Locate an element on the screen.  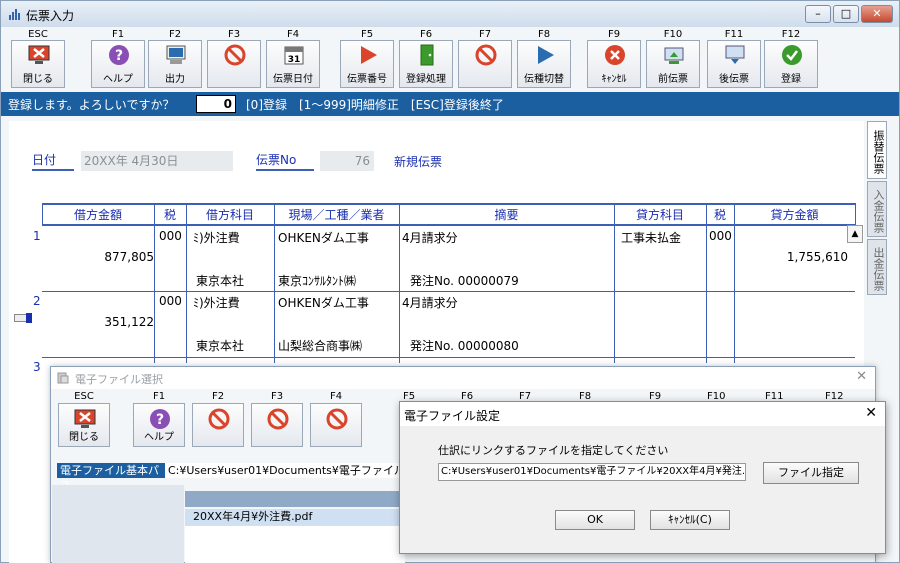
credit-account: 工事未払金 is located at coordinates (651, 237).